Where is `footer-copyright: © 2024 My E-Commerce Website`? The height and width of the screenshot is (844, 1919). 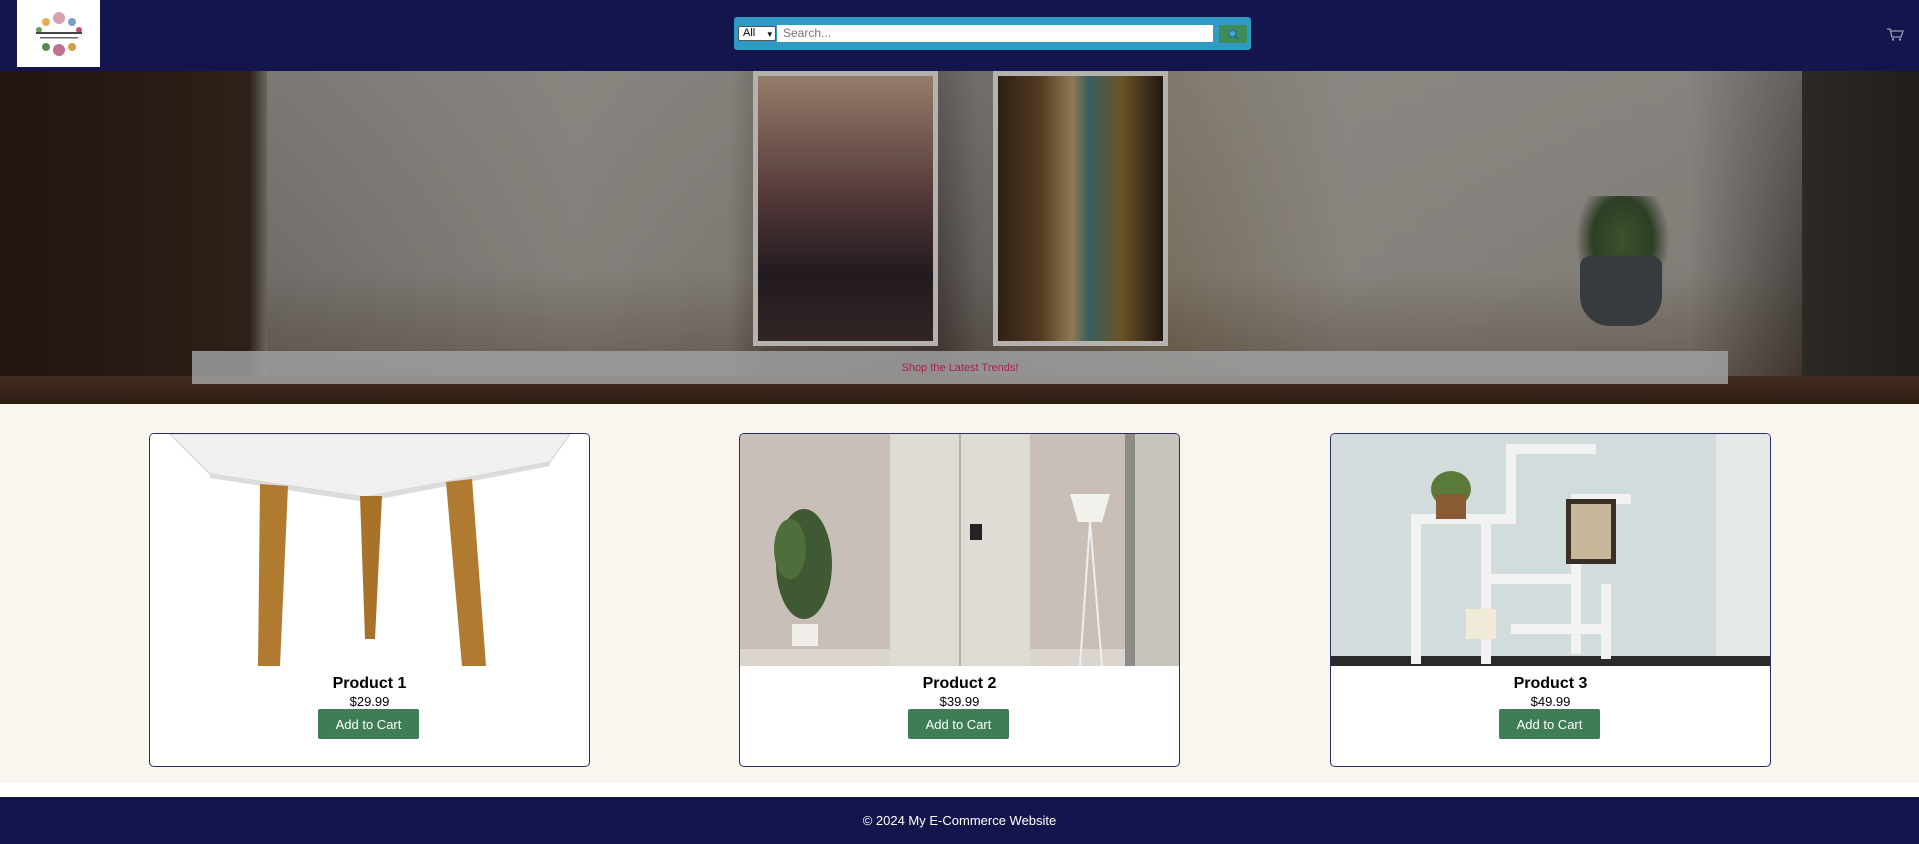 footer-copyright: © 2024 My E-Commerce Website is located at coordinates (959, 820).